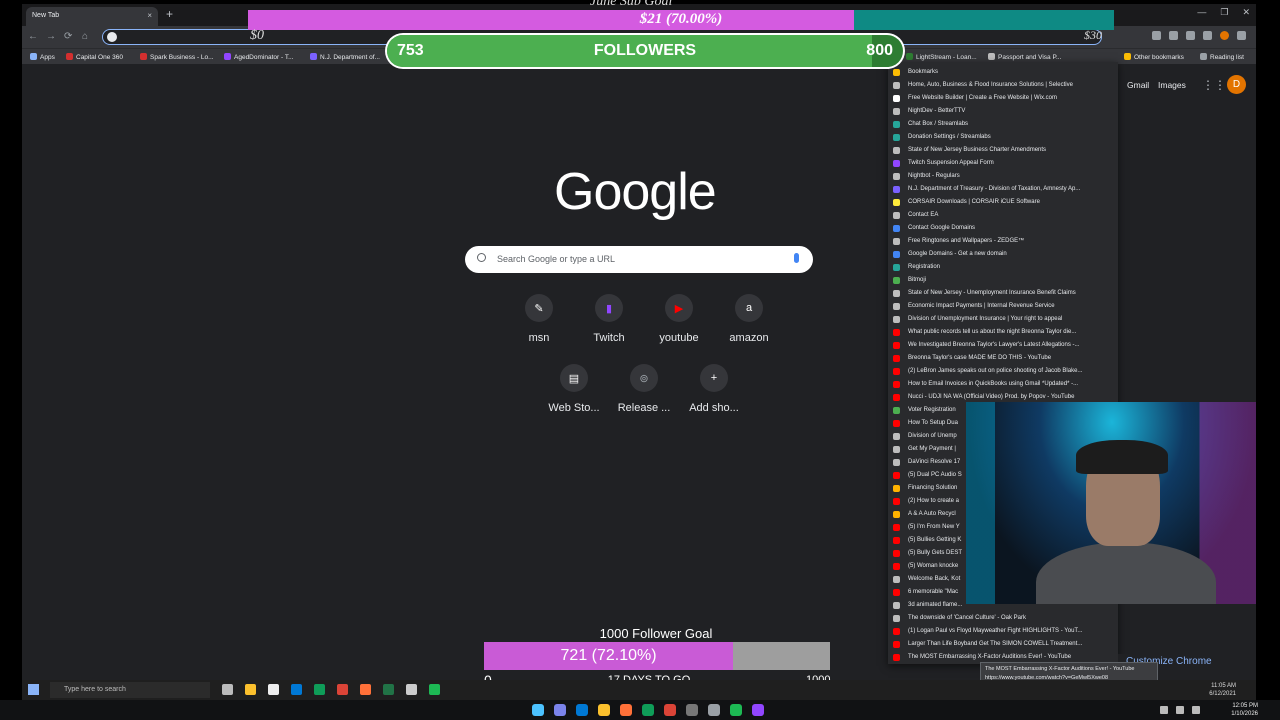 The image size is (1280, 720). I want to click on account-avatar: D, so click(1236, 84).